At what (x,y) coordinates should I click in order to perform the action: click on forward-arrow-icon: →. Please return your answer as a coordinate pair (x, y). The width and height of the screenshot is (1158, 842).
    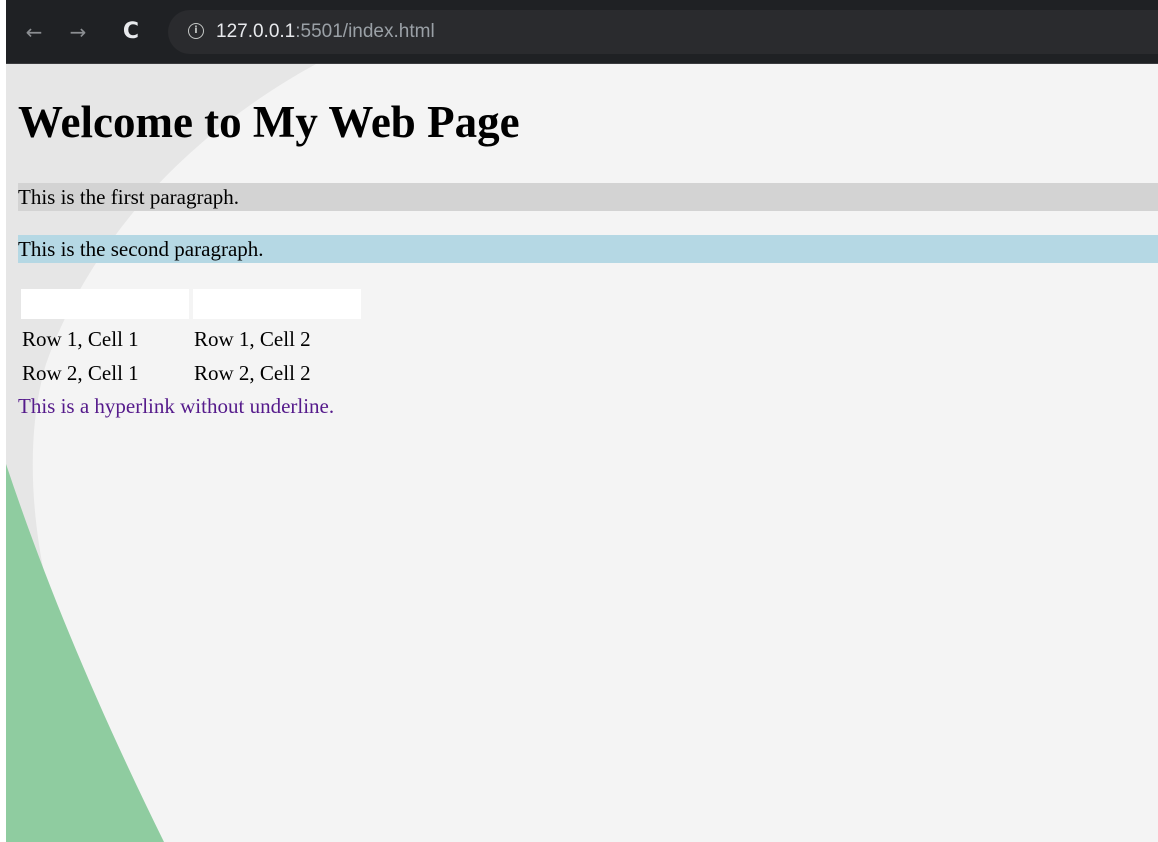
    Looking at the image, I should click on (78, 32).